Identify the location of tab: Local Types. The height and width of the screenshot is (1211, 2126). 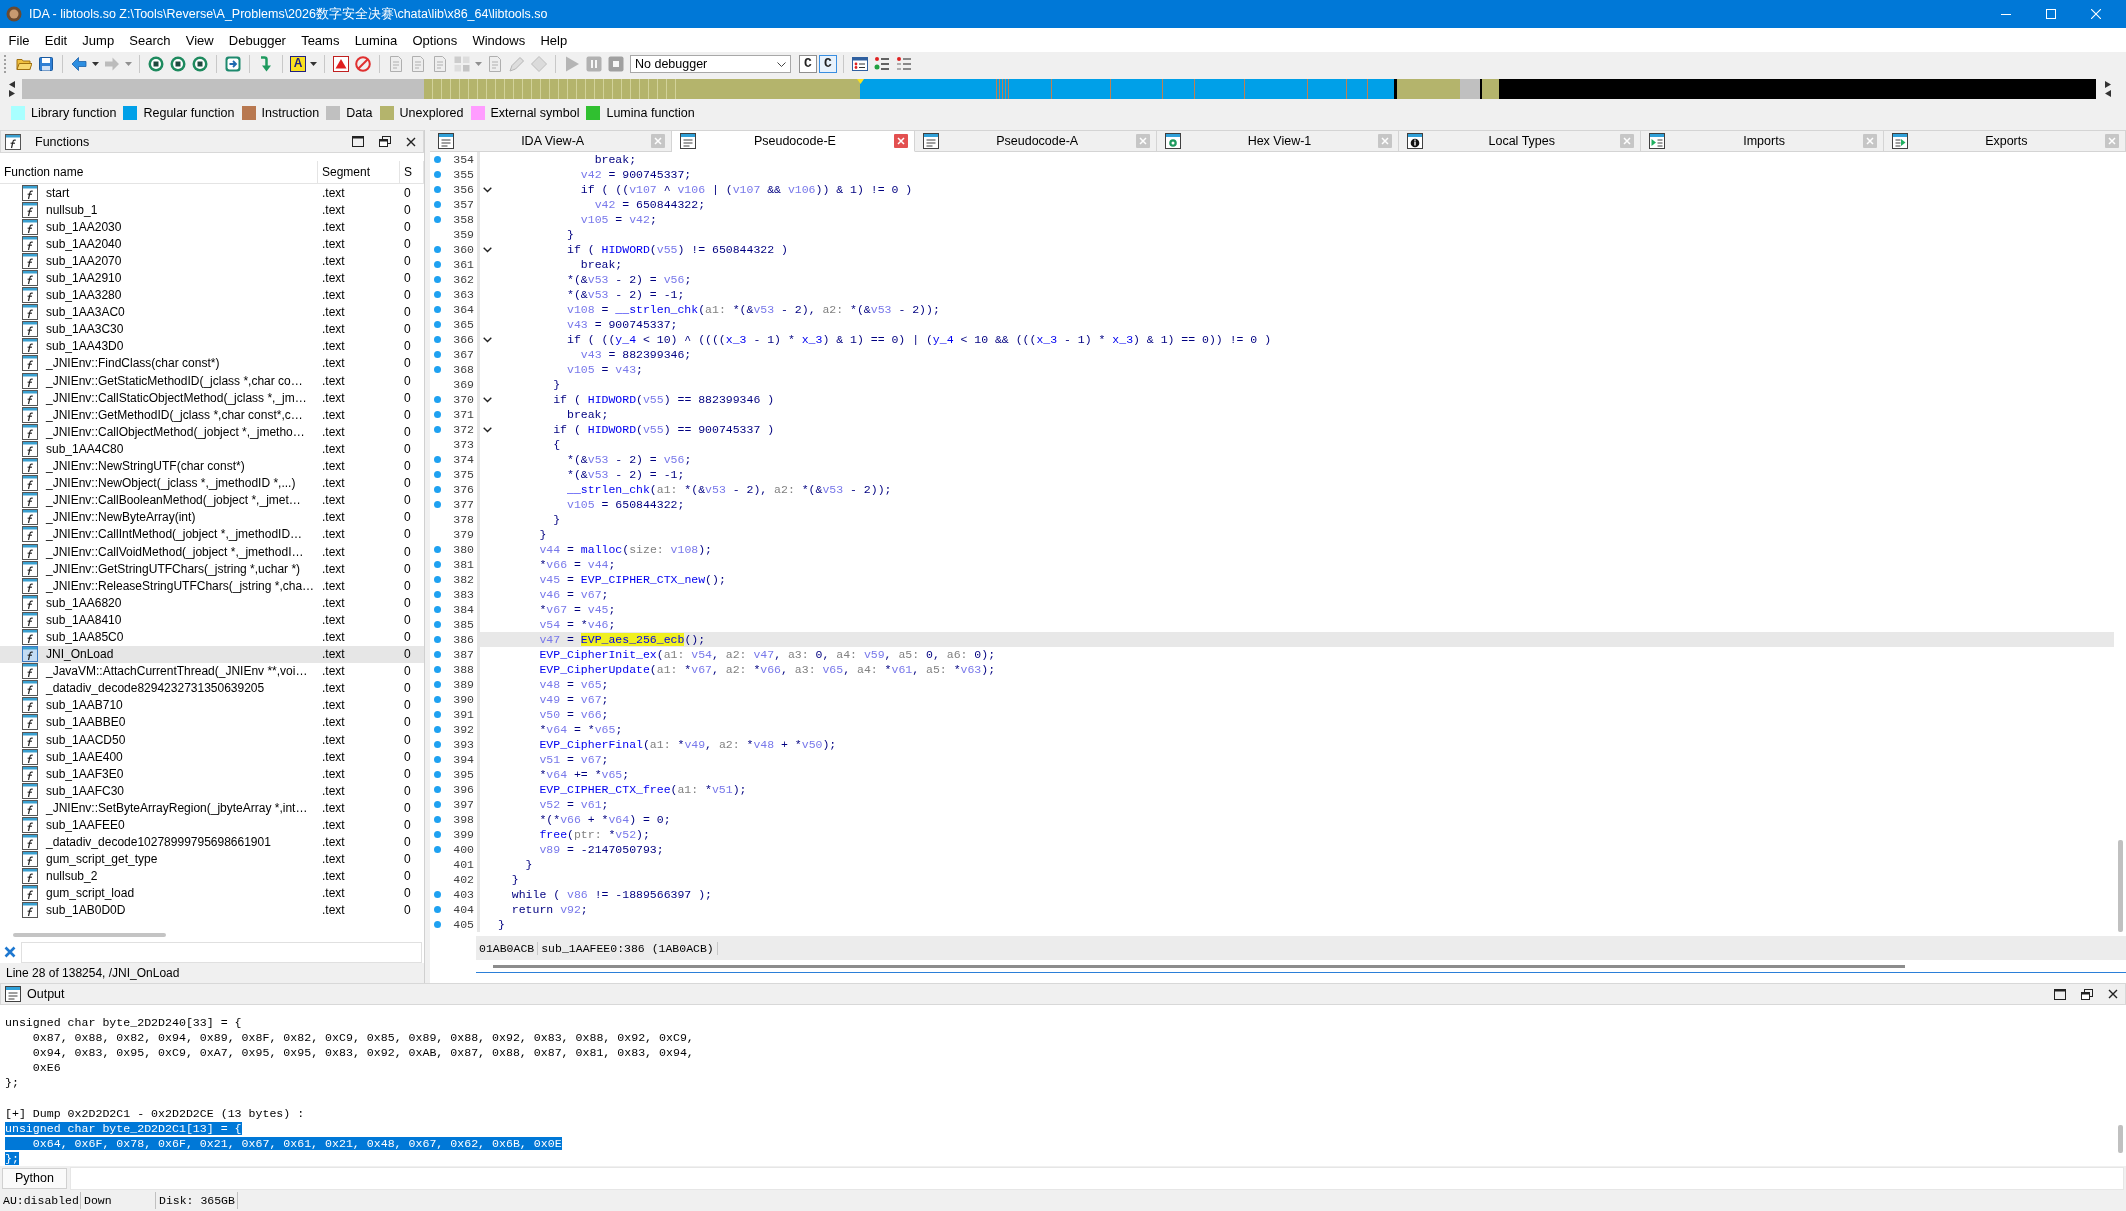
(1520, 141).